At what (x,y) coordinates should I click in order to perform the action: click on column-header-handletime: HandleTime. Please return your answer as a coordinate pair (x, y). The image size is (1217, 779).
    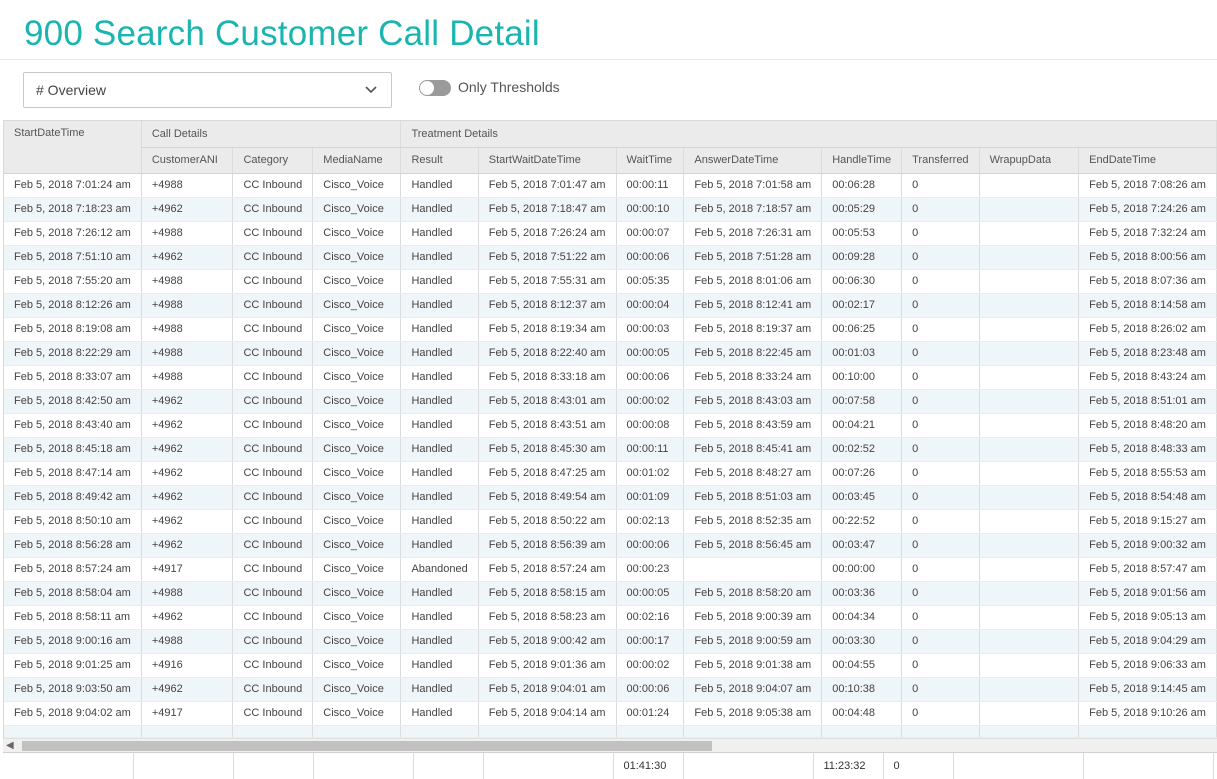
    Looking at the image, I should click on (862, 160).